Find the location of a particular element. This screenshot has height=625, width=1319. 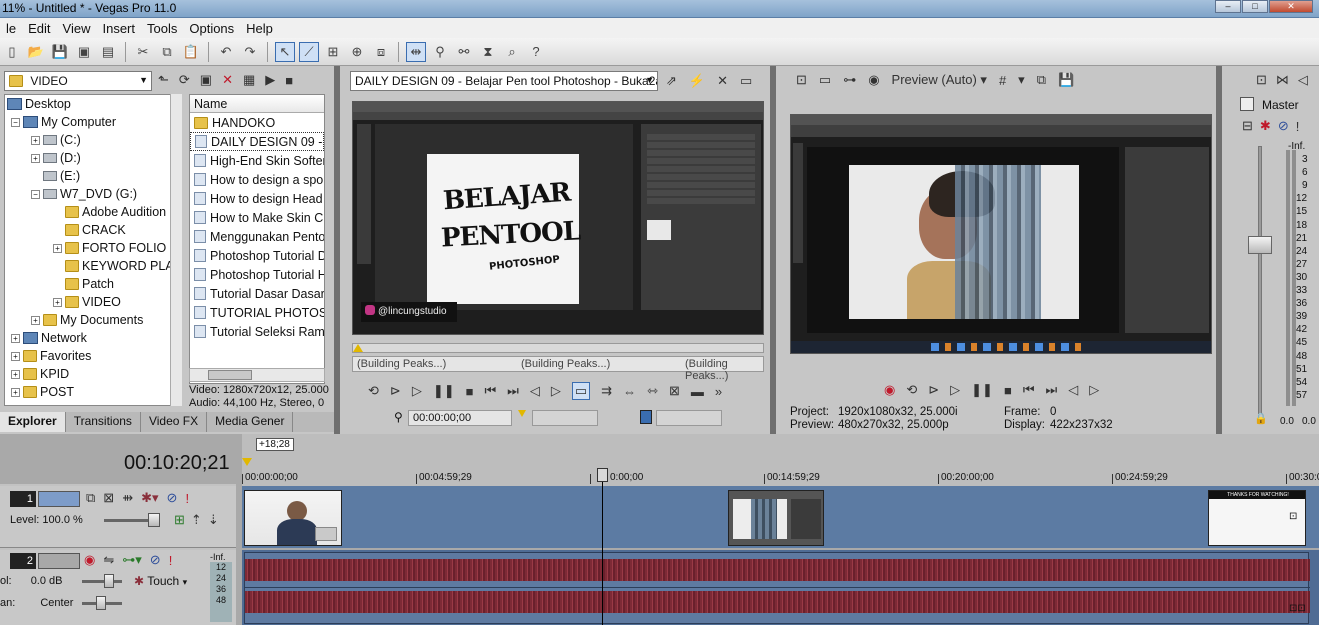

parent-icon: ⇡ is located at coordinates (196, 520).